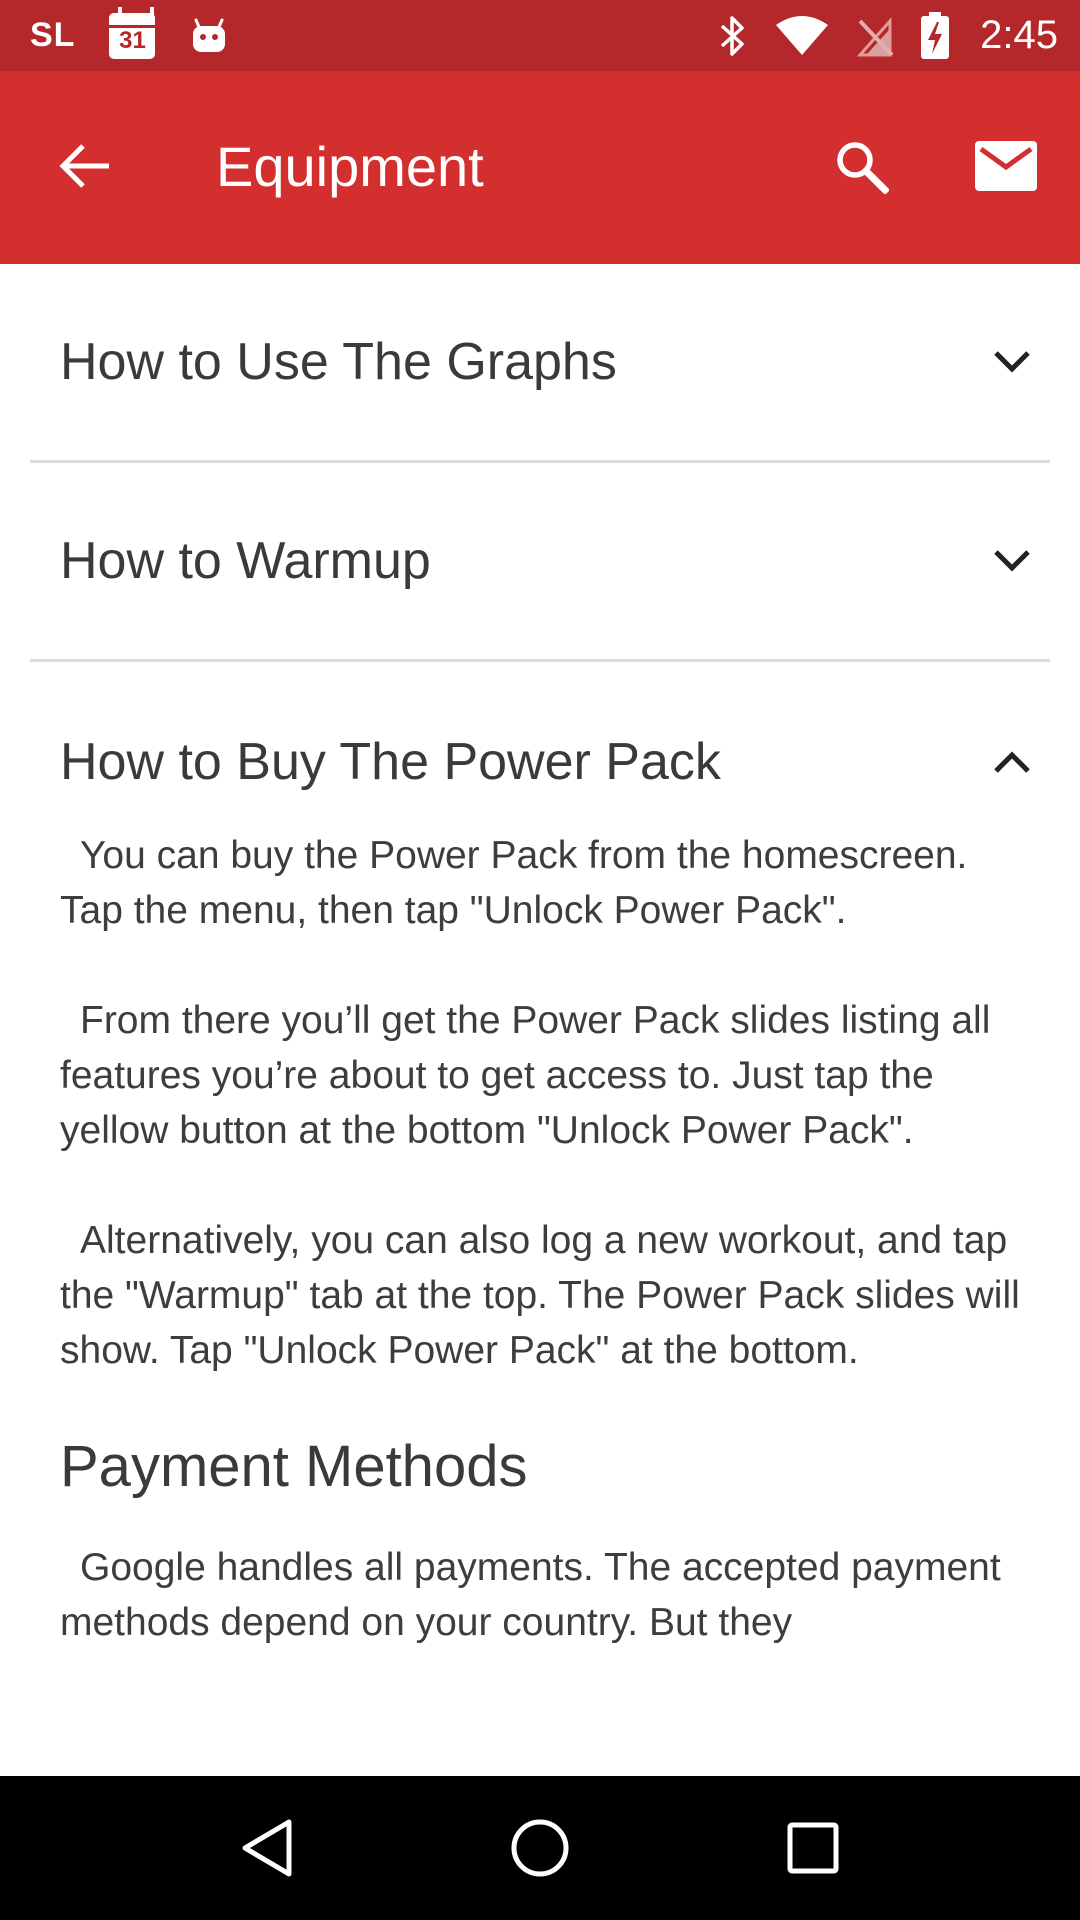 This screenshot has height=1920, width=1080. What do you see at coordinates (132, 40) in the screenshot?
I see `calendar-day: 31` at bounding box center [132, 40].